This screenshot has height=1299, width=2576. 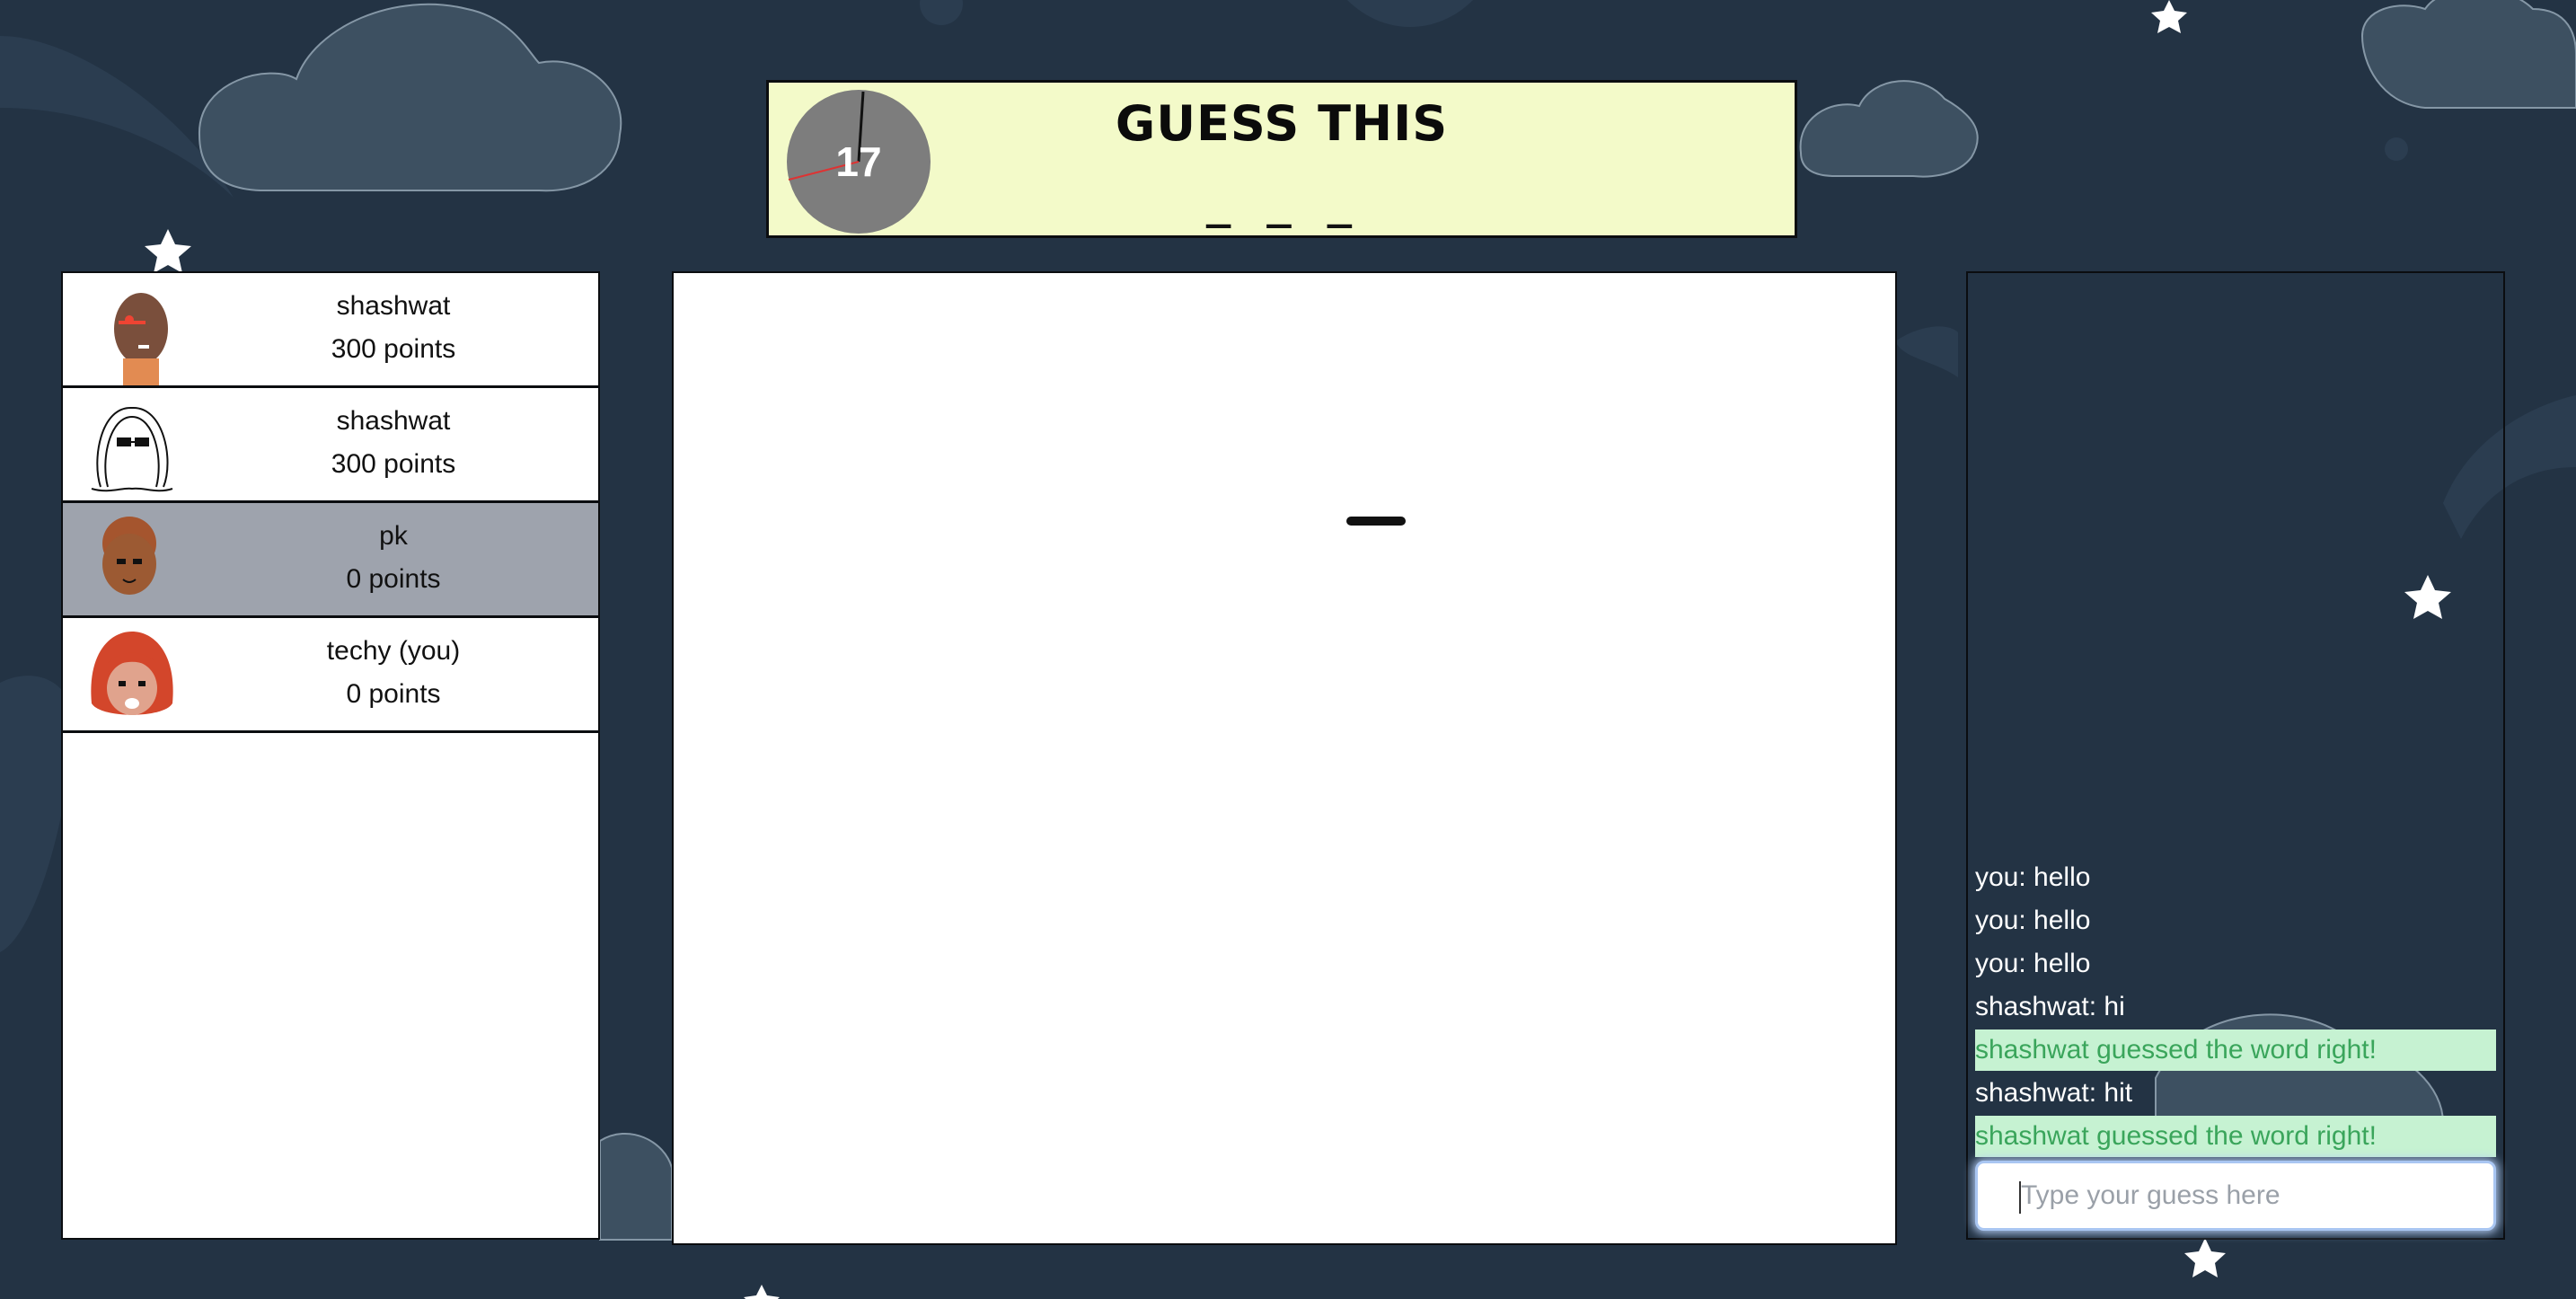 I want to click on text-caret, so click(x=2020, y=1197).